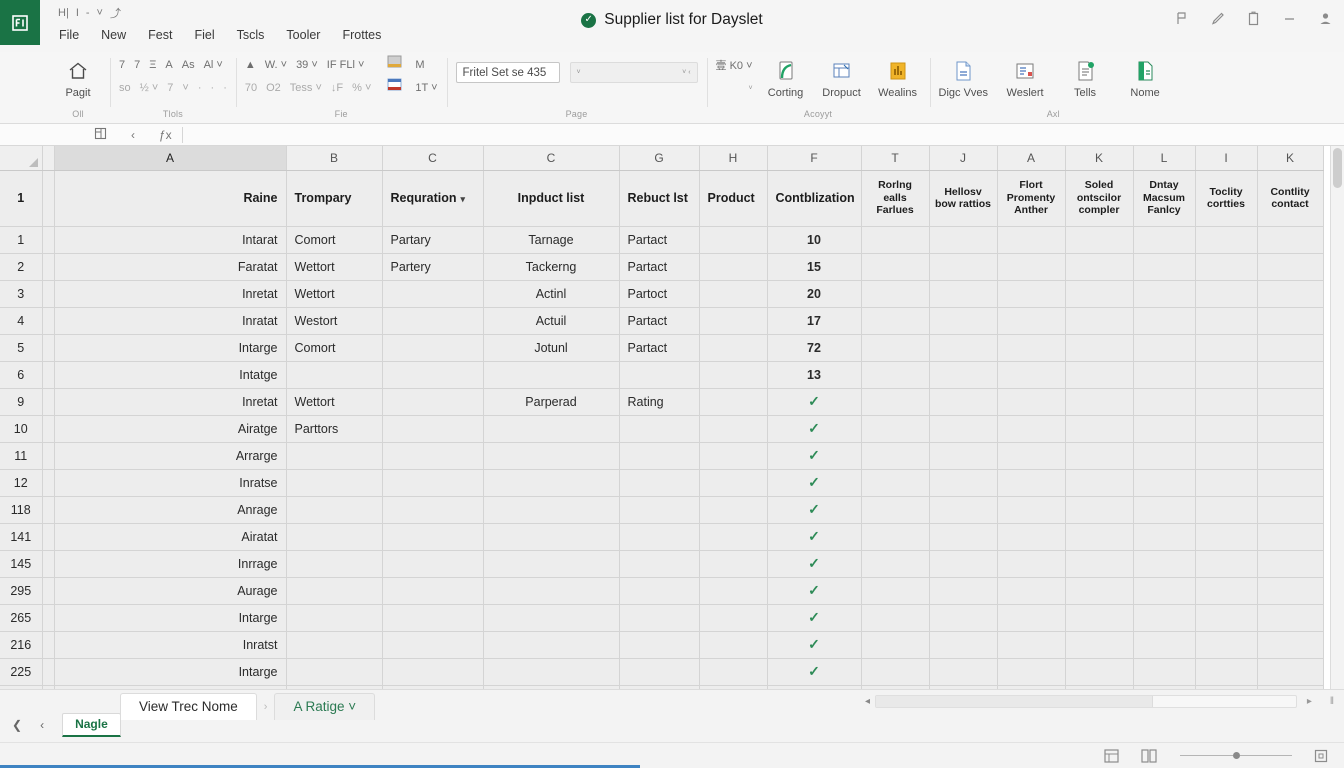  I want to click on clipboard-icon, so click(1253, 18).